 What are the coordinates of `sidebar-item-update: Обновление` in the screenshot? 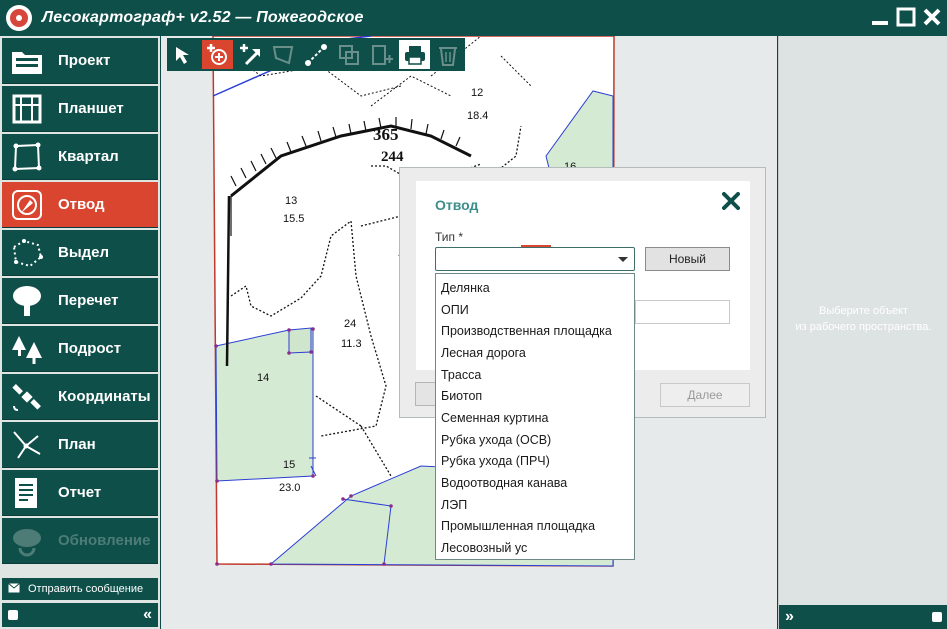 It's located at (80, 541).